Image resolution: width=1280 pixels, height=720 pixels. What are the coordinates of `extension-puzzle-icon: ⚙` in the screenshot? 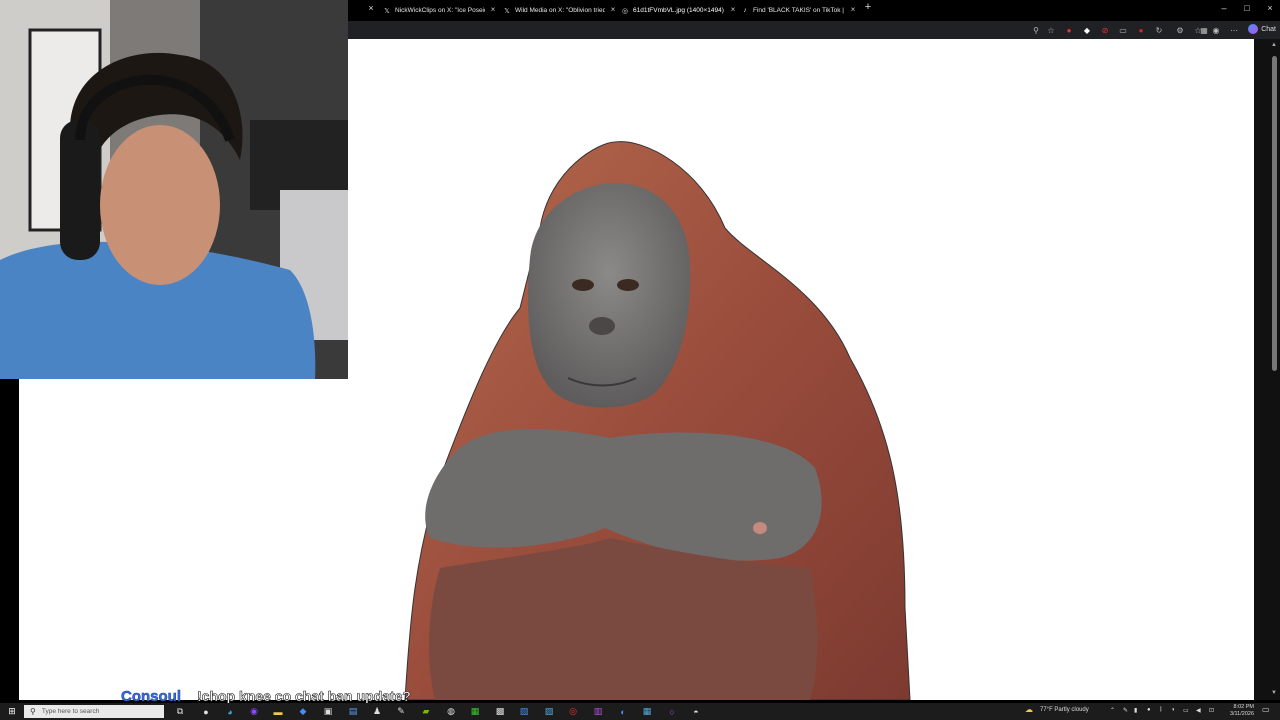 It's located at (1180, 30).